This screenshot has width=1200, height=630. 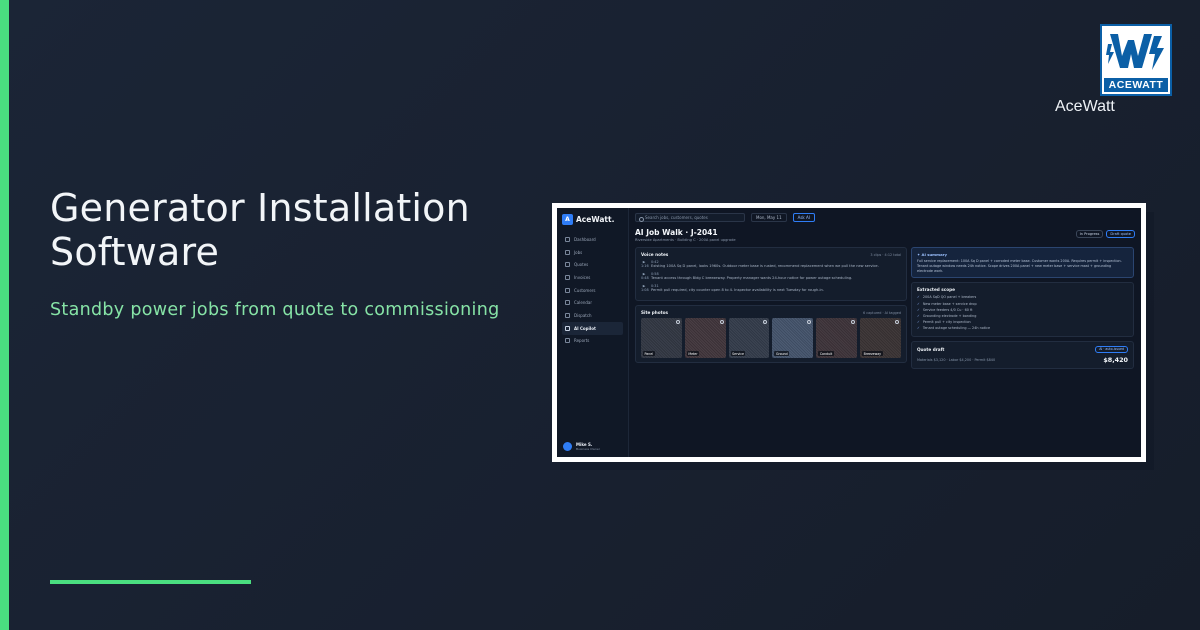 What do you see at coordinates (1136, 85) in the screenshot?
I see `logo-wordmark: ACEWATT` at bounding box center [1136, 85].